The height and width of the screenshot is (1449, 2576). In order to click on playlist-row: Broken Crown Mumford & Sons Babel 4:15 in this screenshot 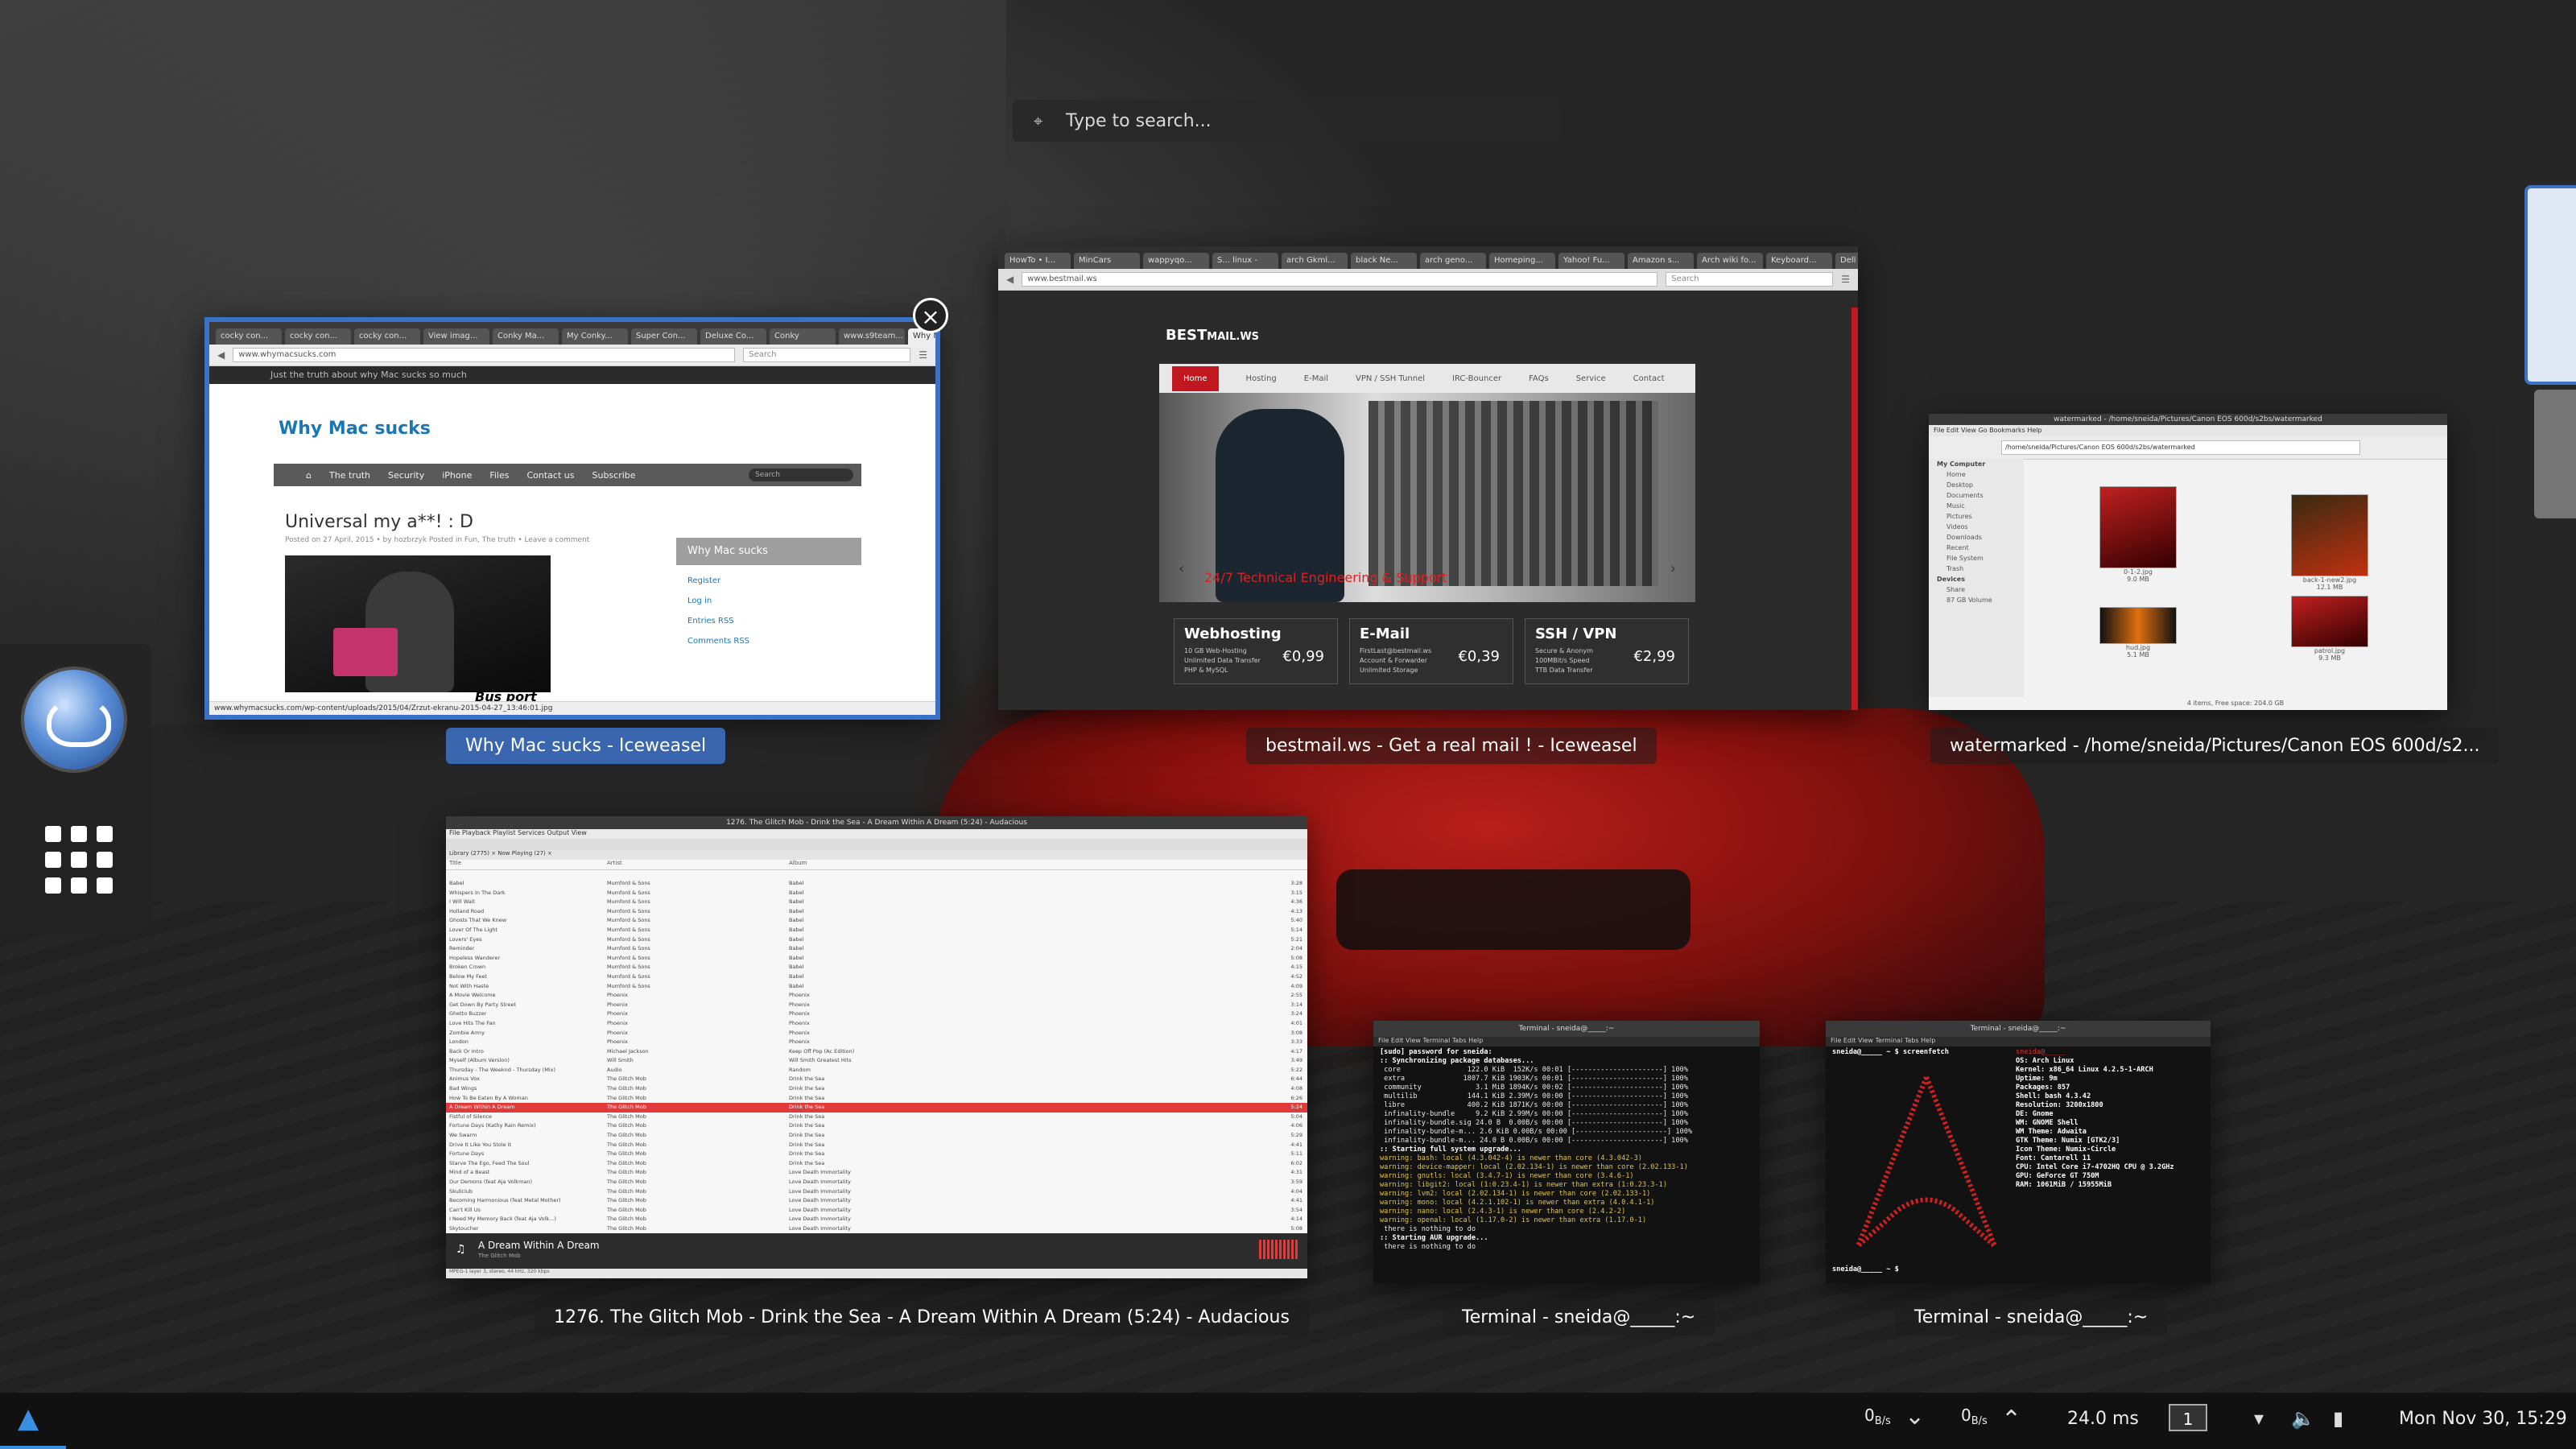, I will do `click(876, 967)`.